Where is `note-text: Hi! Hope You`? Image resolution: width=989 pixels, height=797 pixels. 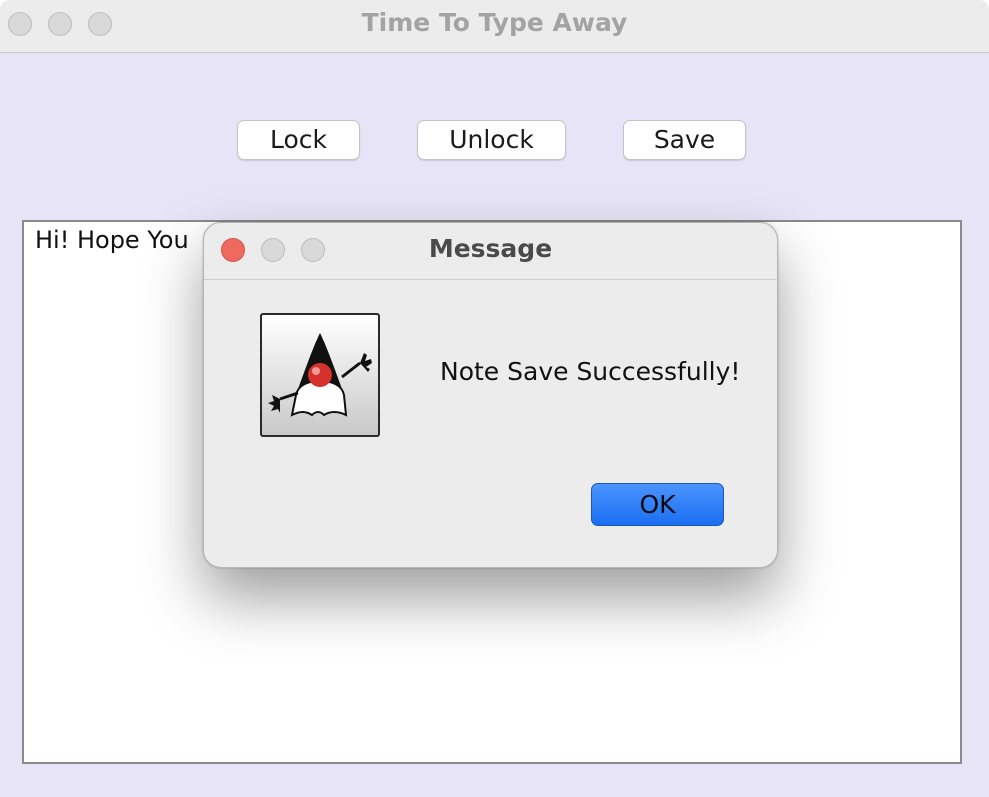 note-text: Hi! Hope You is located at coordinates (112, 240).